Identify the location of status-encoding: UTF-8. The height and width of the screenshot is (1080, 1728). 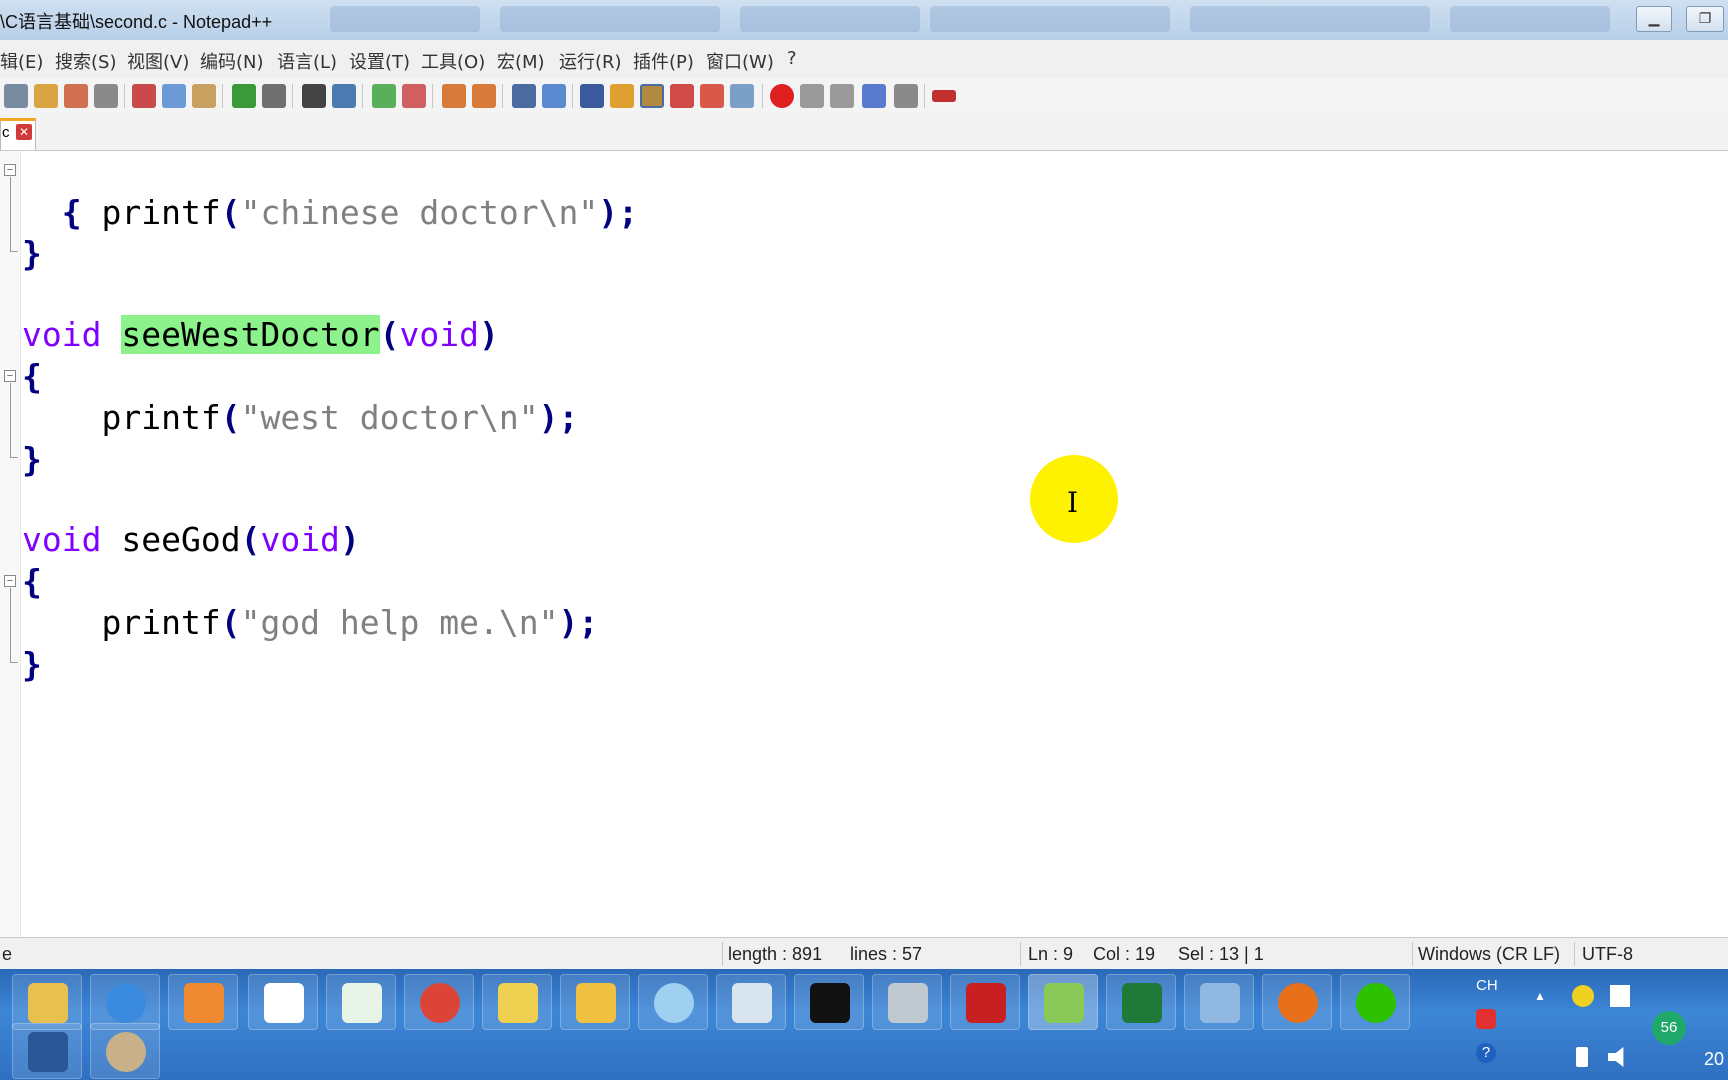
(1607, 954).